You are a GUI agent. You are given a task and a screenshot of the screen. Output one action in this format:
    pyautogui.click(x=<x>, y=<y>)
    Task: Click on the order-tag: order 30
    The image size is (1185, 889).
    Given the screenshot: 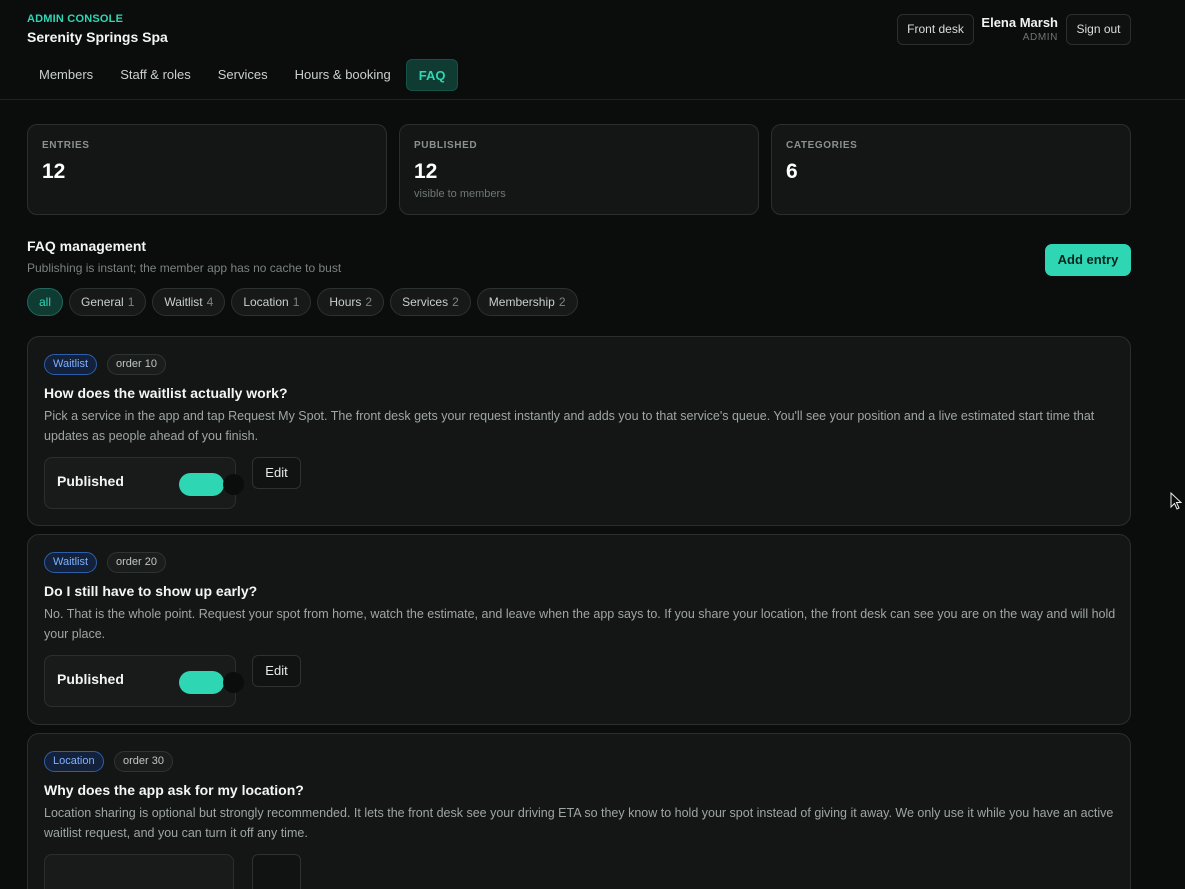 What is the action you would take?
    pyautogui.click(x=143, y=761)
    